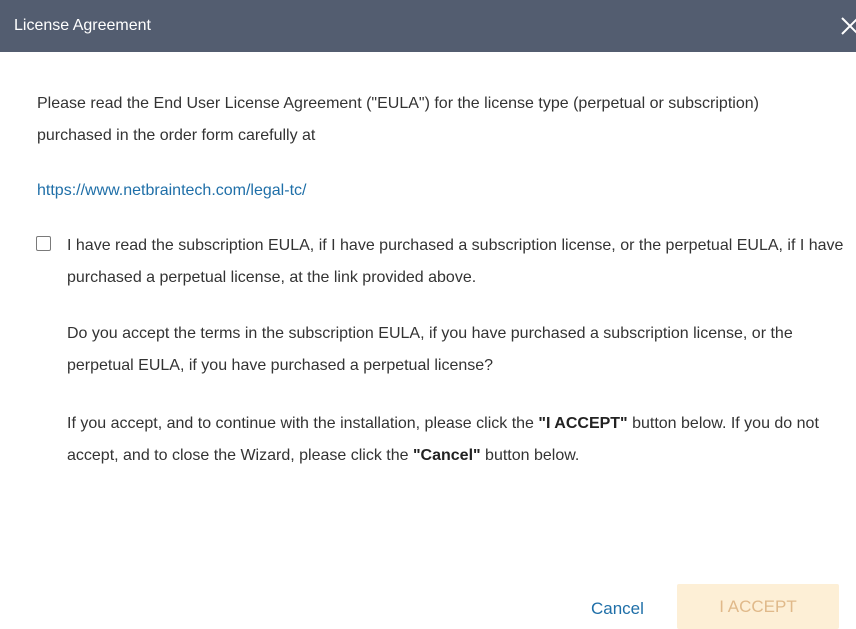 The height and width of the screenshot is (629, 856). I want to click on cancel-reference: "Cancel", so click(446, 455).